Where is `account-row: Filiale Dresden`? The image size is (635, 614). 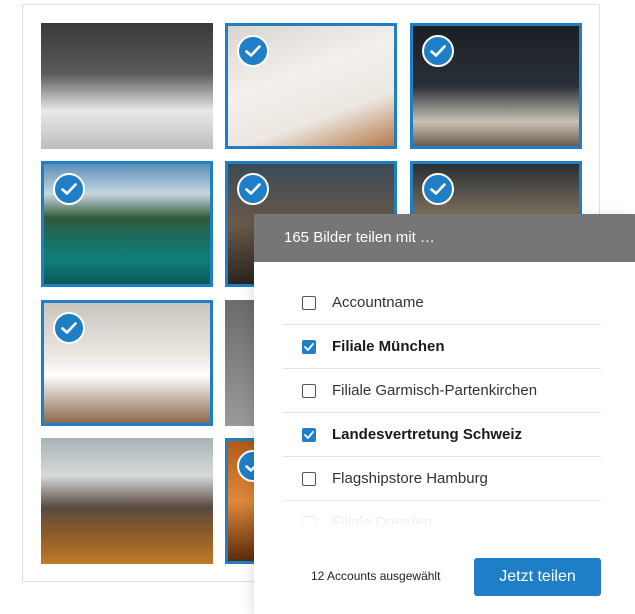
account-row: Filiale Dresden is located at coordinates (442, 513).